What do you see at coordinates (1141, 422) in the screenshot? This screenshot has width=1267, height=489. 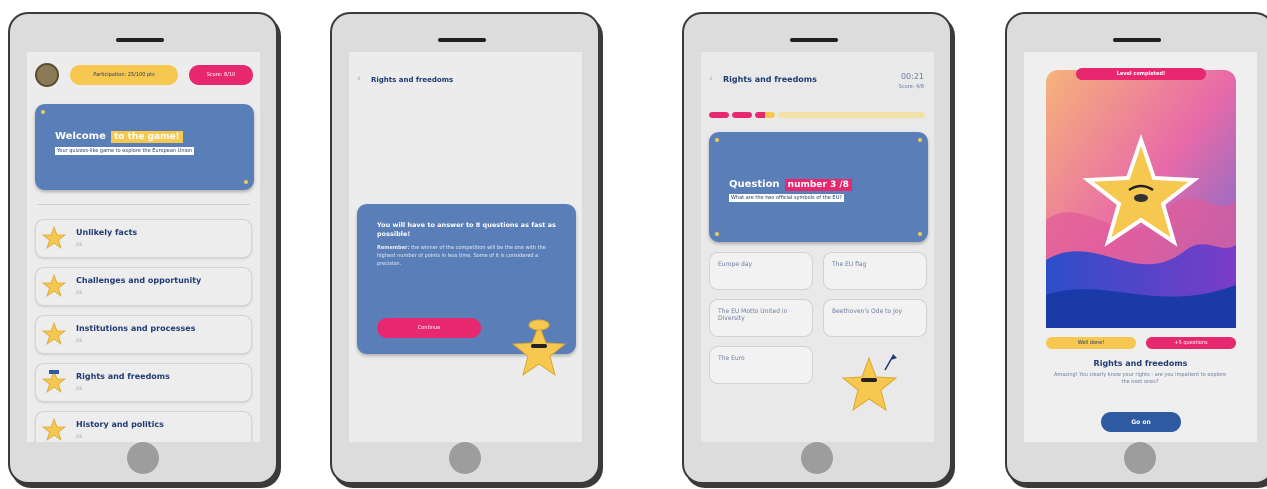 I see `go-on-button: Go on` at bounding box center [1141, 422].